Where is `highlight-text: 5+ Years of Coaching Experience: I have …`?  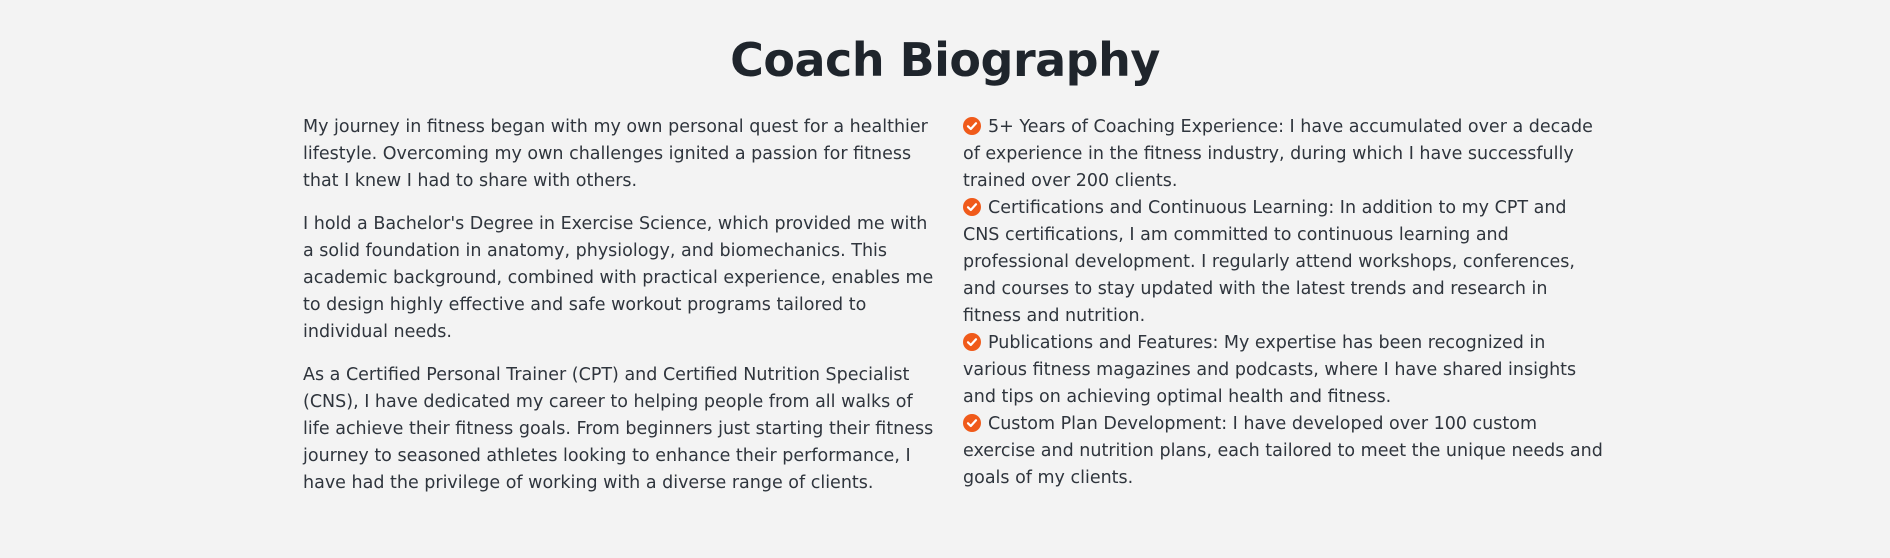
highlight-text: 5+ Years of Coaching Experience: I have … is located at coordinates (1278, 154).